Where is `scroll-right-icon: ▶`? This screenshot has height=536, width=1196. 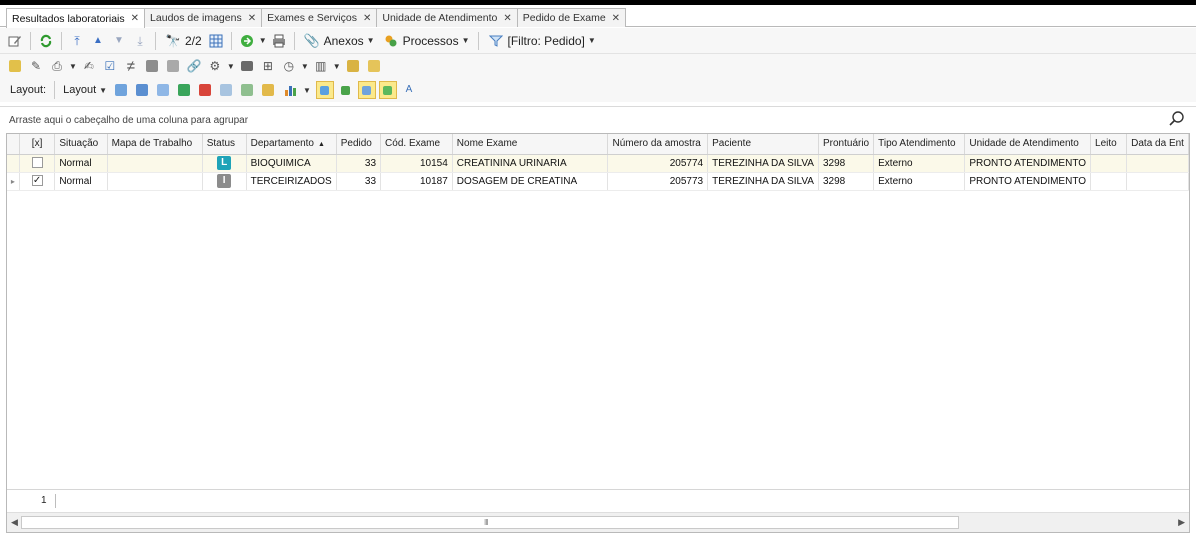
scroll-right-icon: ▶ is located at coordinates (1181, 522).